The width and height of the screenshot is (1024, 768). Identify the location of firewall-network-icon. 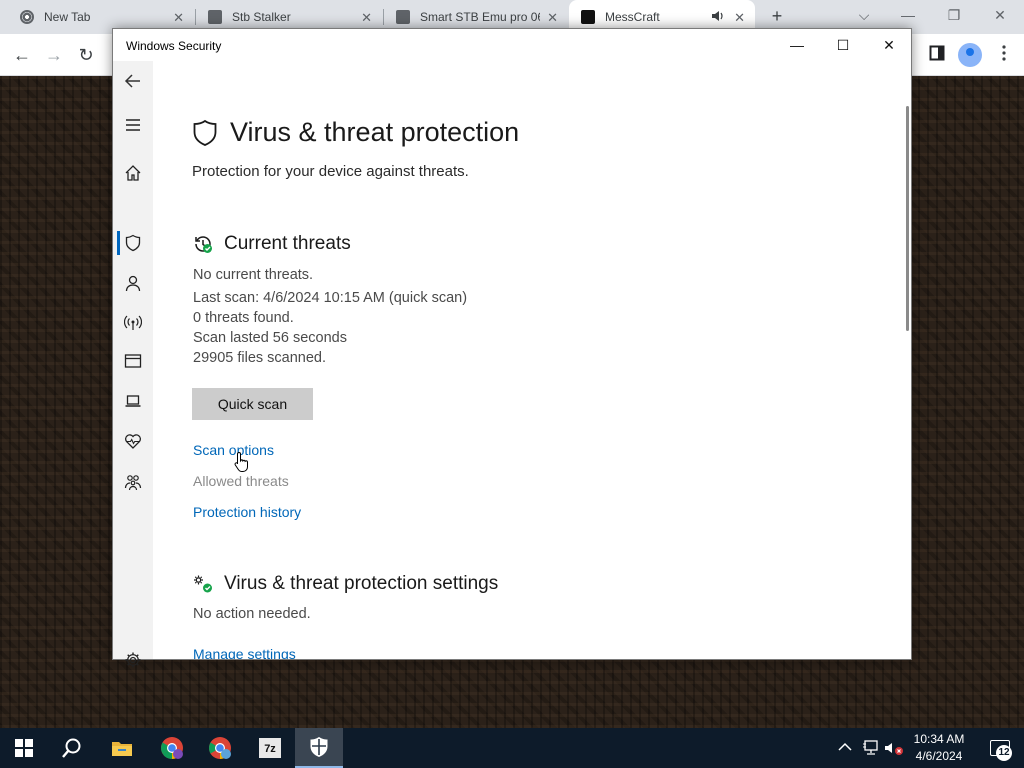
(133, 322).